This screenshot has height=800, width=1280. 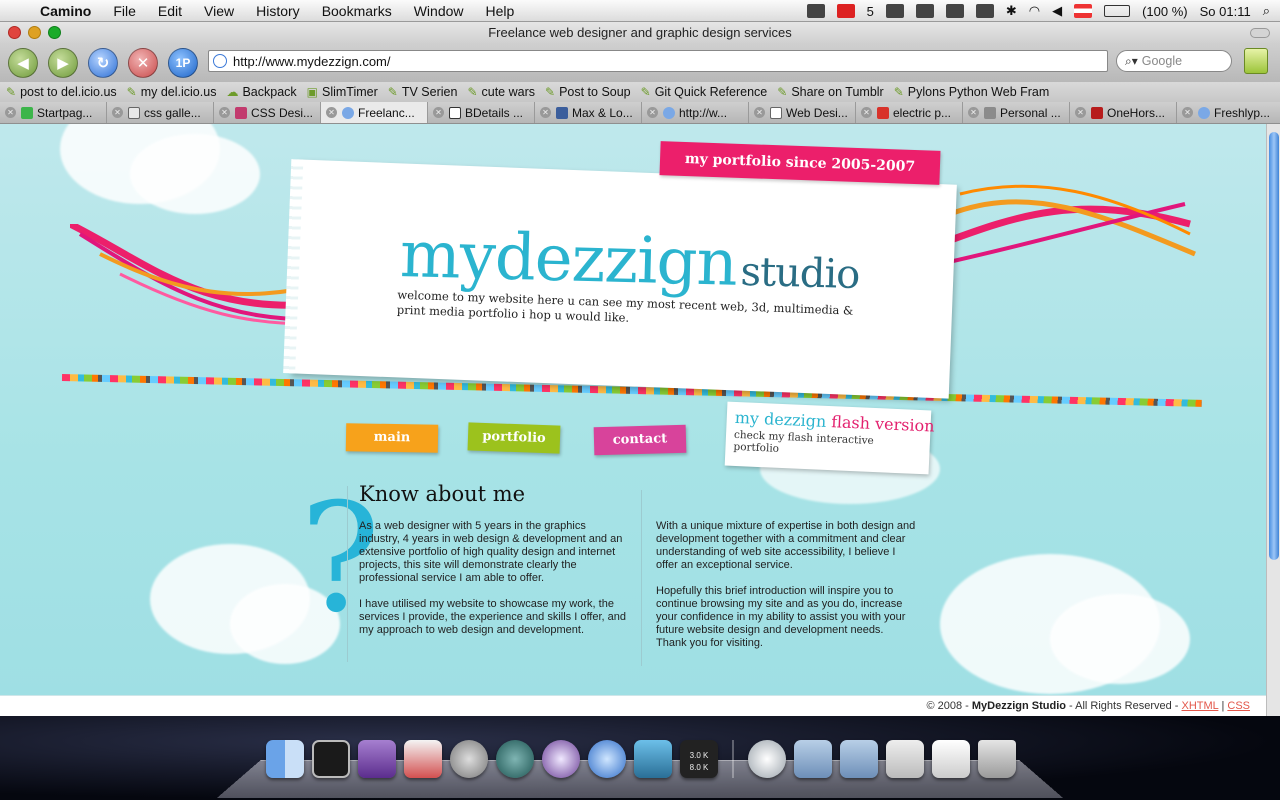 I want to click on xhtml-link: XHTML, so click(x=1200, y=706).